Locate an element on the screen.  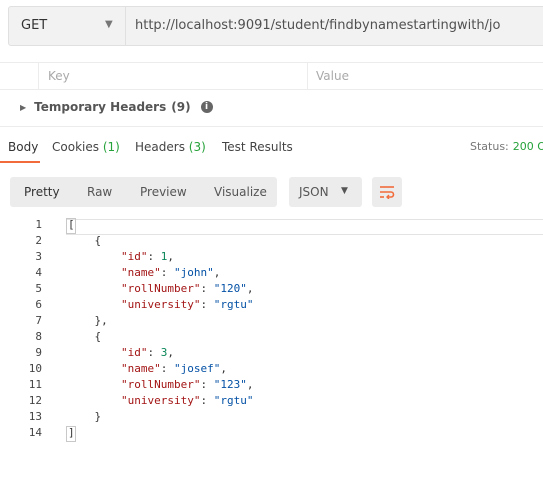
code-line: 10 "name": "josef", is located at coordinates (271, 370).